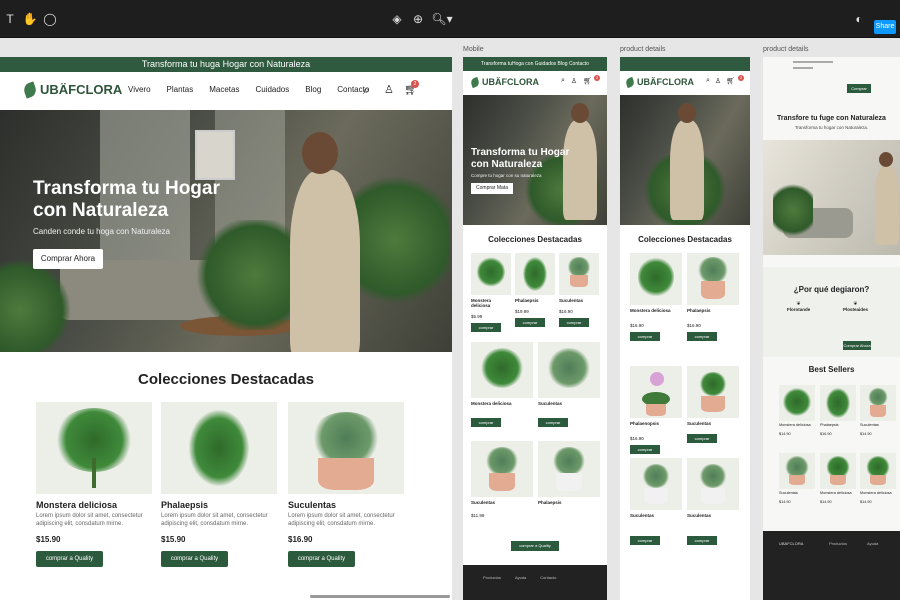 Image resolution: width=900 pixels, height=600 pixels. What do you see at coordinates (831, 118) in the screenshot?
I see `hero-title: Transfore tu fuge con Naturaleza` at bounding box center [831, 118].